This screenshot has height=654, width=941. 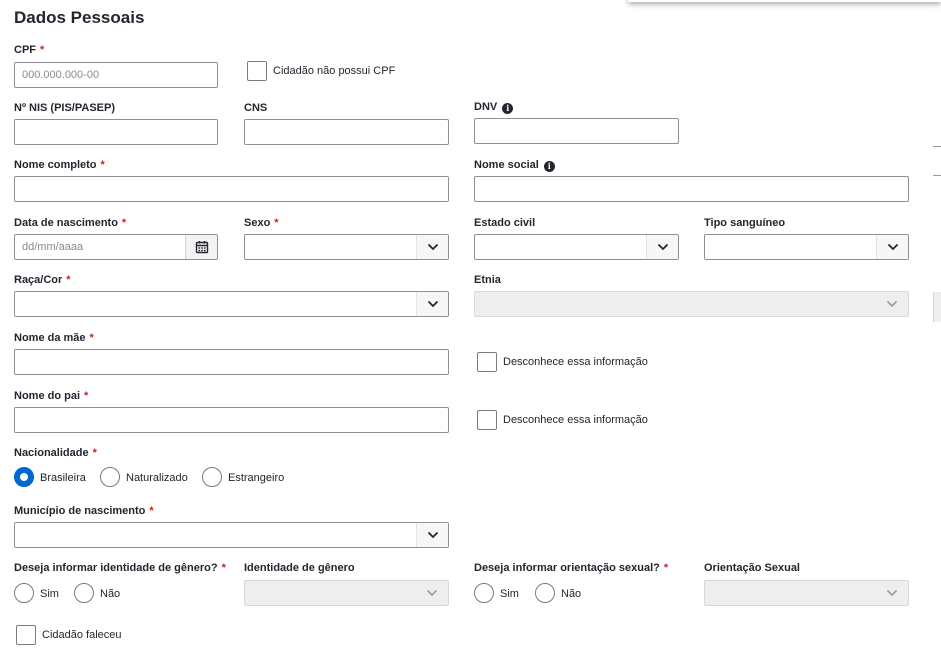 I want to click on tipo-sanguineo-dropdown-button, so click(x=892, y=247).